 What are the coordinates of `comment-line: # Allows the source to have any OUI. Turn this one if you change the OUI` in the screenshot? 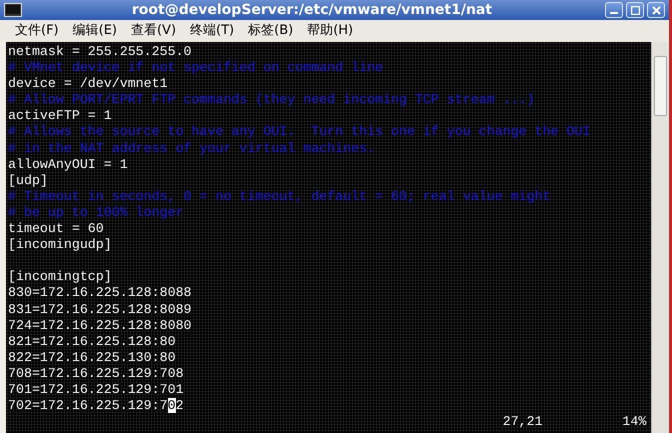 It's located at (300, 132).